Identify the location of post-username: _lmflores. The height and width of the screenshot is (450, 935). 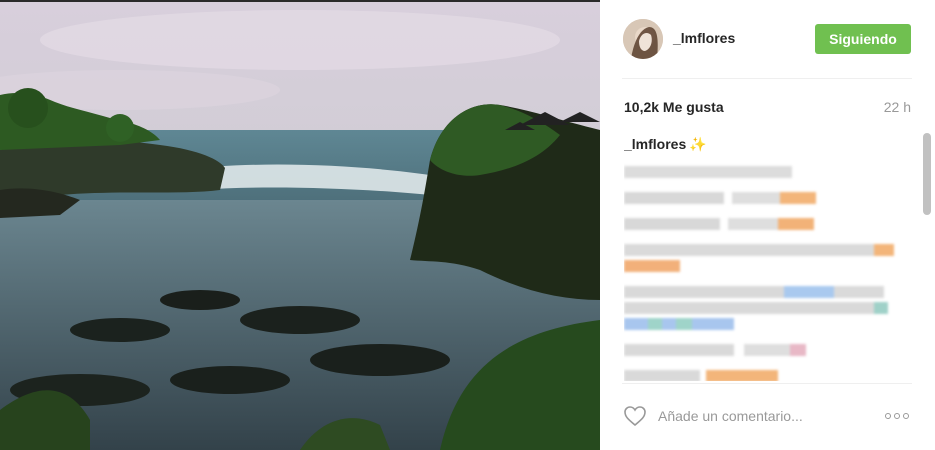
(704, 38).